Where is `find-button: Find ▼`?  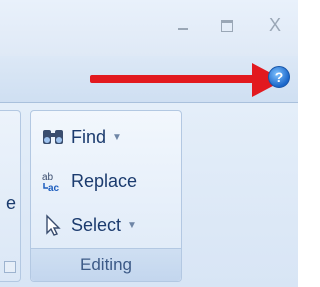 find-button: Find ▼ is located at coordinates (81, 137).